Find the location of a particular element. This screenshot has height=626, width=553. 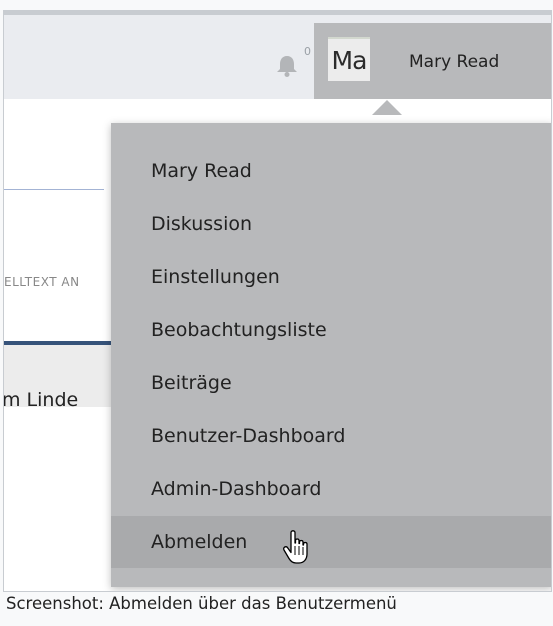

user-menu-trigger: Ma Mary Read is located at coordinates (432, 61).